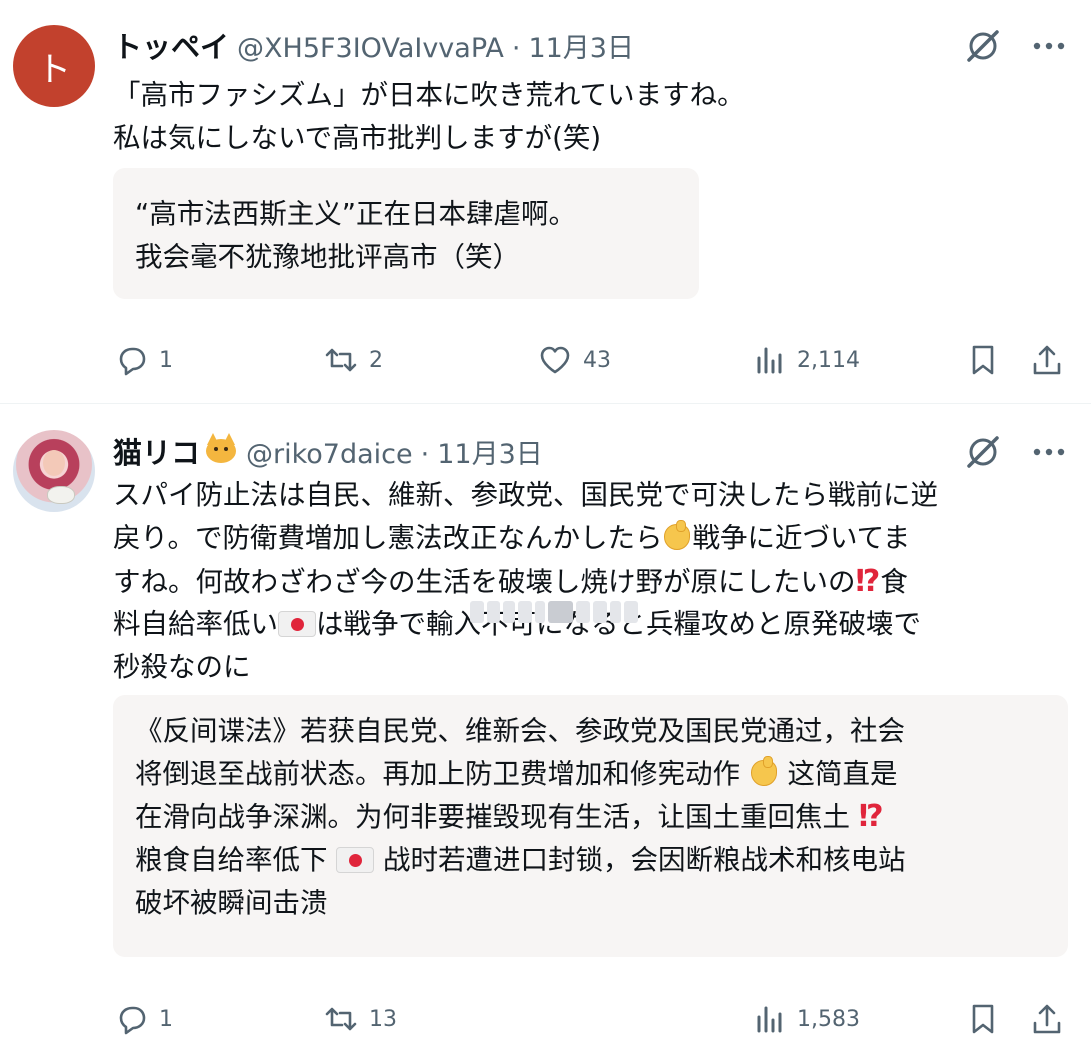 This screenshot has width=1091, height=1050. I want to click on tweet-header: 猫リコ @riko7daice · 11月3日, so click(328, 450).